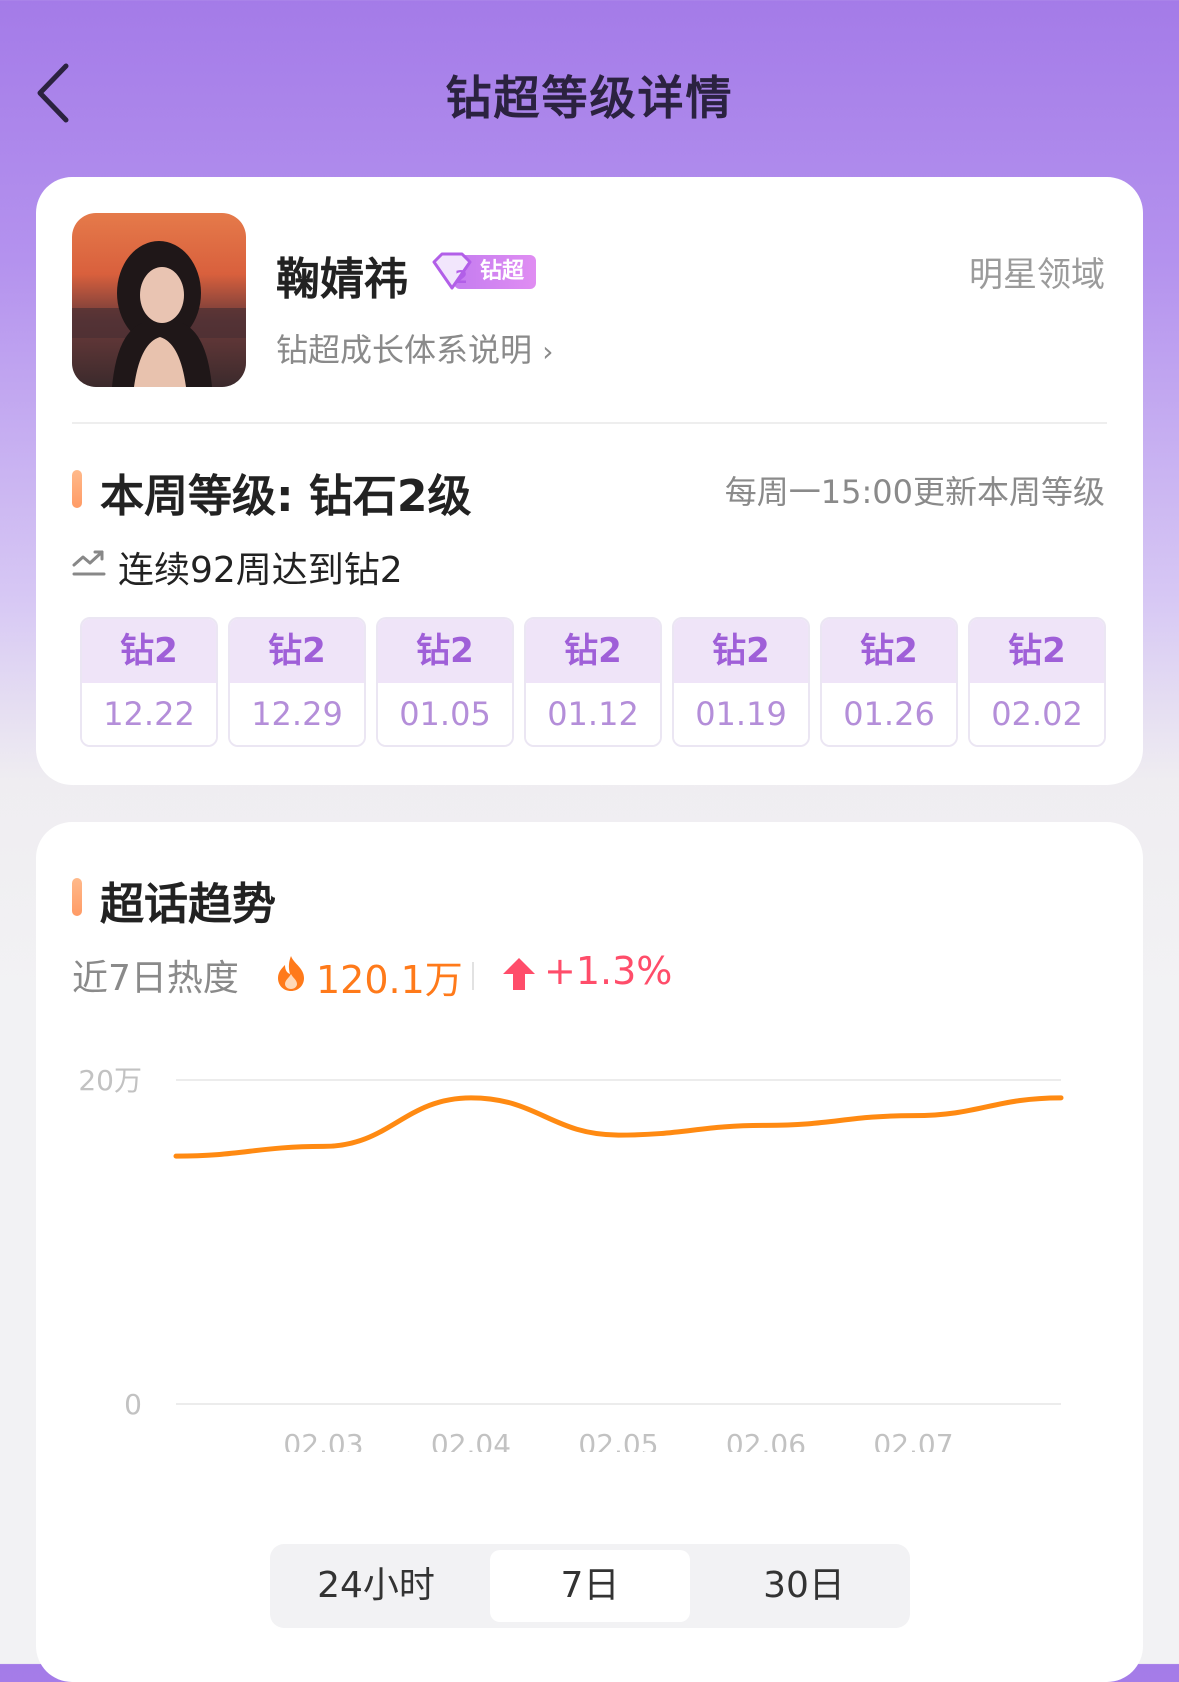 The image size is (1179, 1682). What do you see at coordinates (1037, 714) in the screenshot?
I see `week-date: 02.02` at bounding box center [1037, 714].